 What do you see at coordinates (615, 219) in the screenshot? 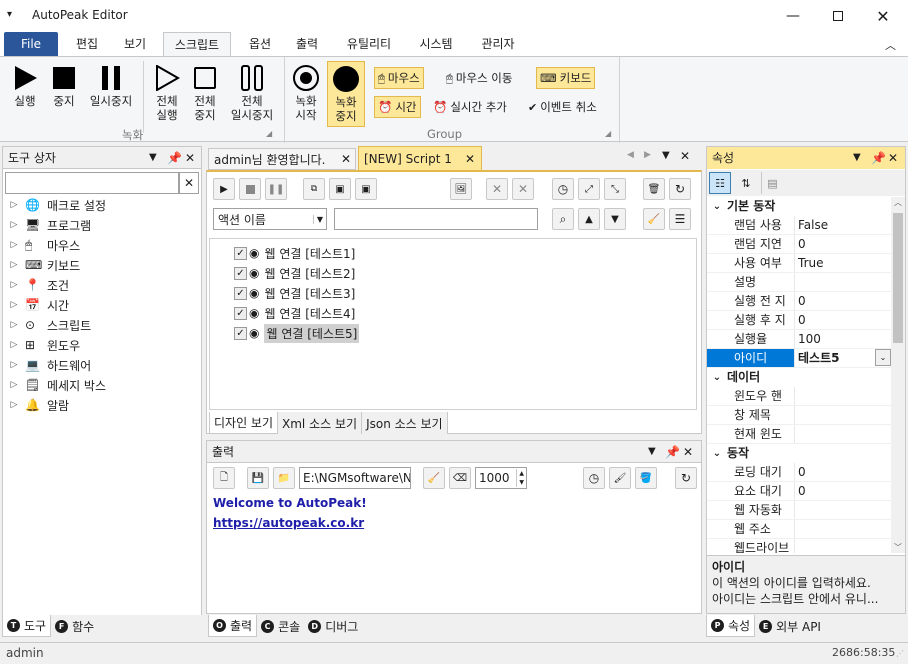
I see `move-down-button: ▼` at bounding box center [615, 219].